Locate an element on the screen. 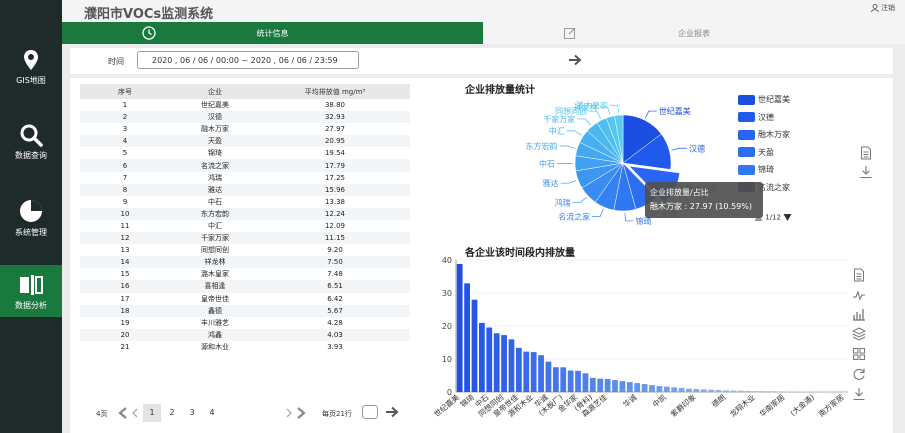 This screenshot has width=905, height=433. table-row: 11 中汇 12.09 is located at coordinates (245, 226).